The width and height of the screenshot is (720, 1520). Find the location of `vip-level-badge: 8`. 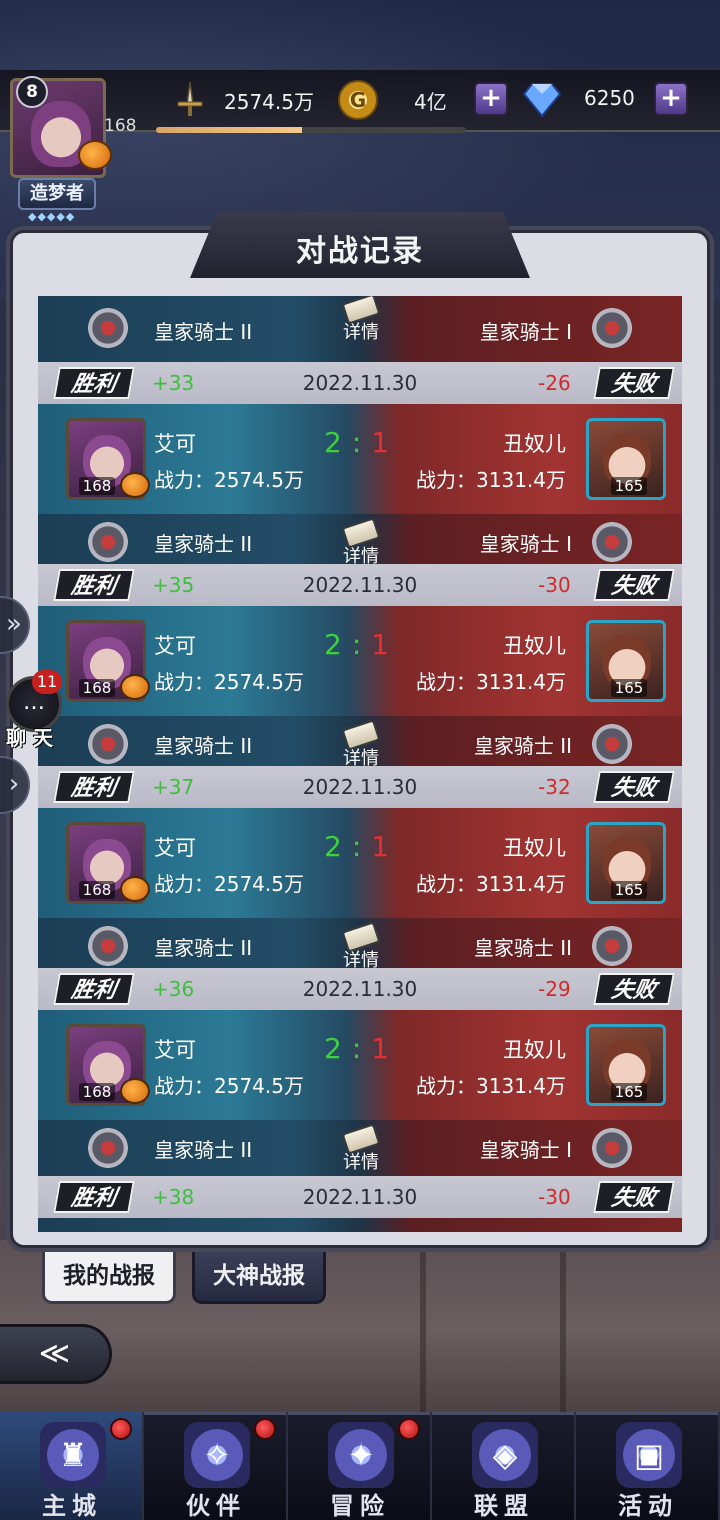

vip-level-badge: 8 is located at coordinates (32, 92).